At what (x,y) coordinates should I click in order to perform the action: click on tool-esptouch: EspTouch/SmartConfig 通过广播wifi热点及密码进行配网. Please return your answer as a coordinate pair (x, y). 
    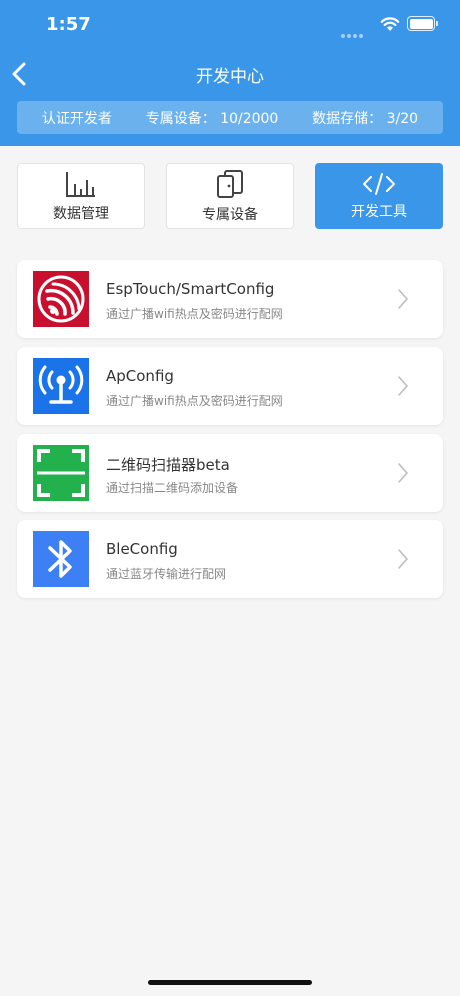
    Looking at the image, I should click on (230, 299).